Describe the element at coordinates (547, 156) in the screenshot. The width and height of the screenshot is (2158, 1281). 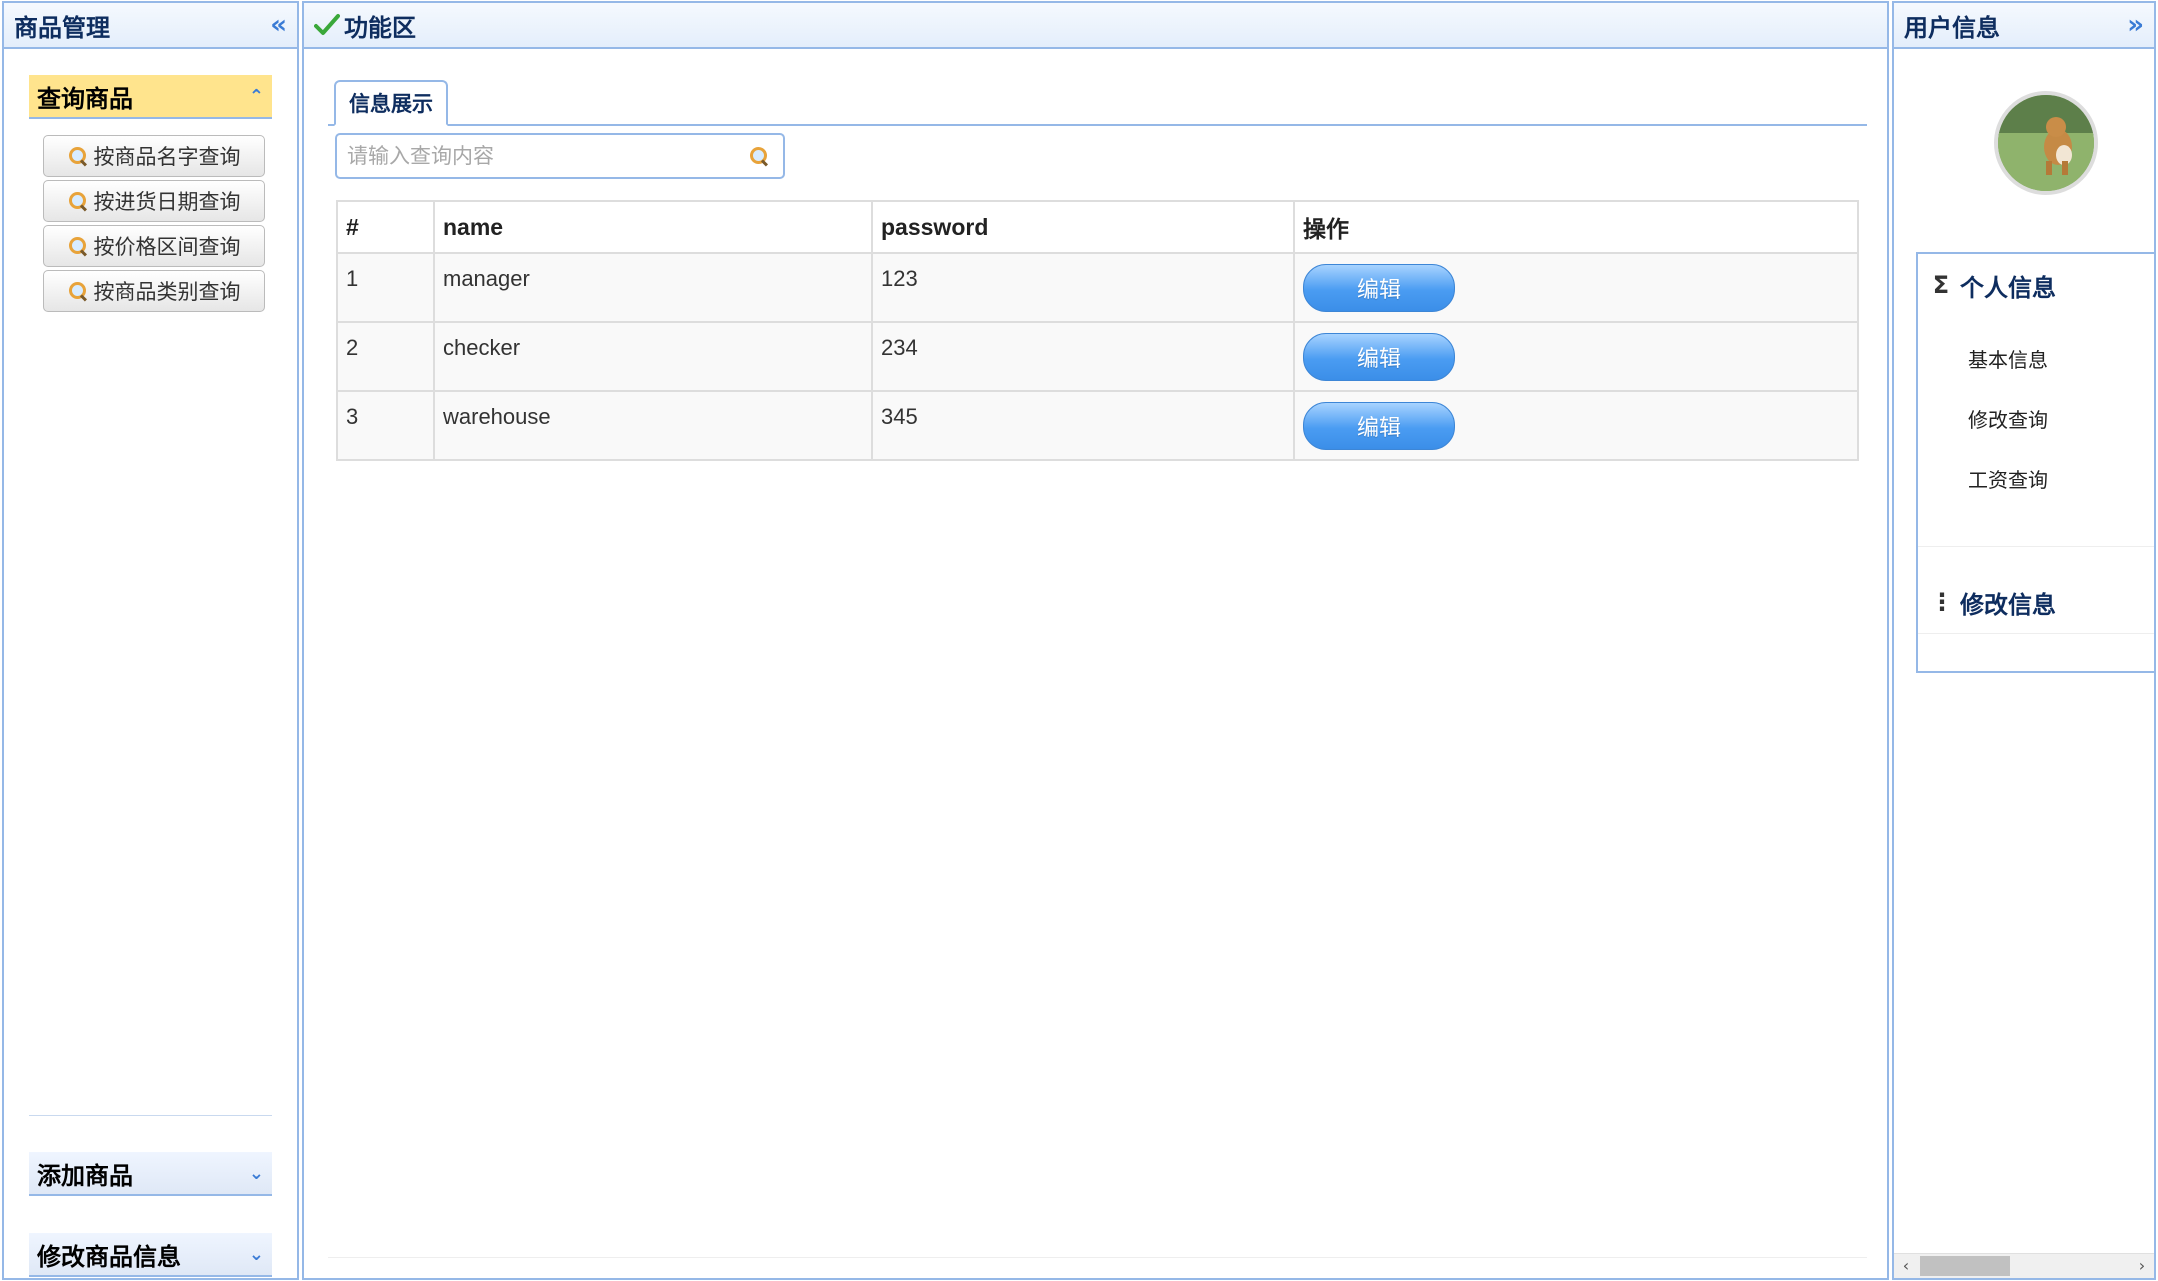
I see `search-input` at that location.